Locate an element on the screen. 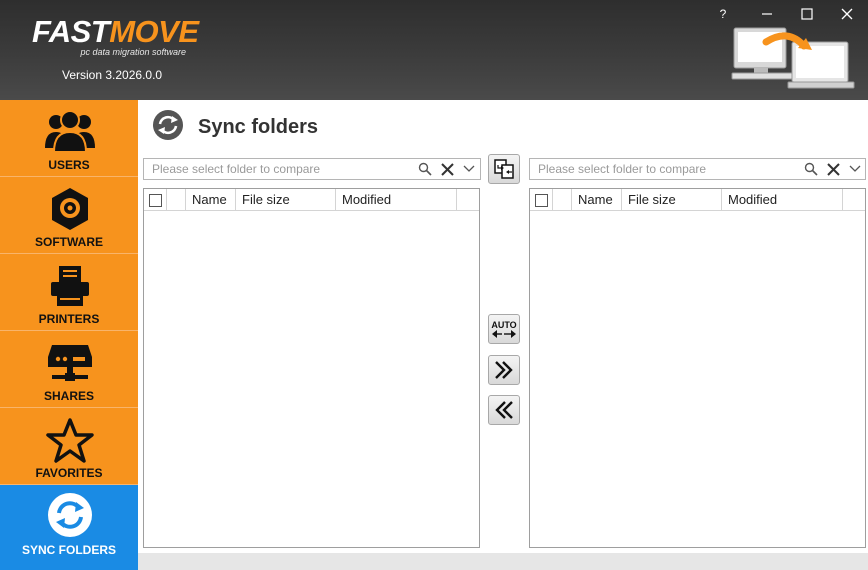 The height and width of the screenshot is (570, 868). sidebar-item-label: SHARES is located at coordinates (68, 396).